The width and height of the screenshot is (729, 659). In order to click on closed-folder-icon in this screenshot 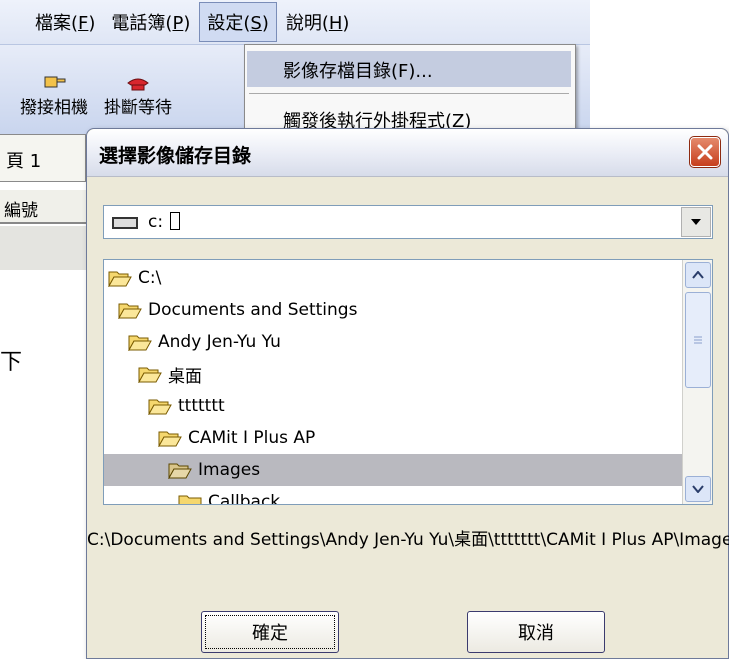, I will do `click(190, 499)`.